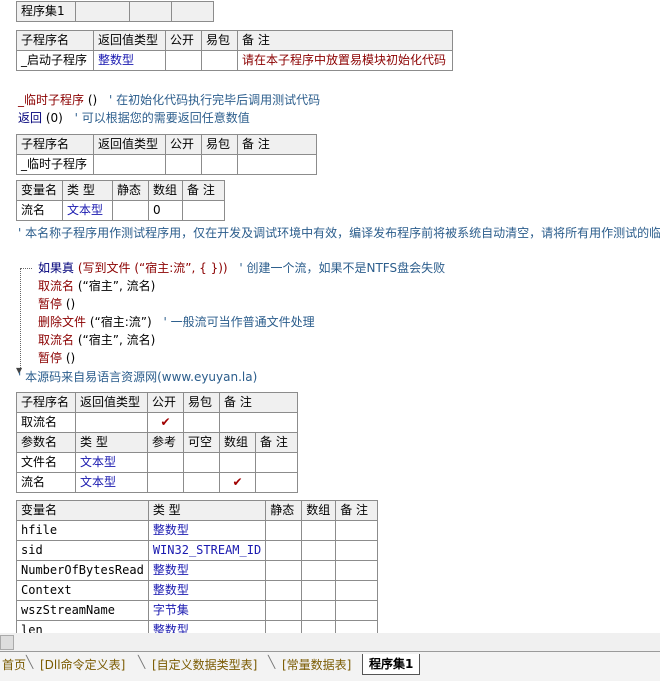  I want to click on if-condition: (写到文件 (“宿主:流”, { })), so click(151, 268).